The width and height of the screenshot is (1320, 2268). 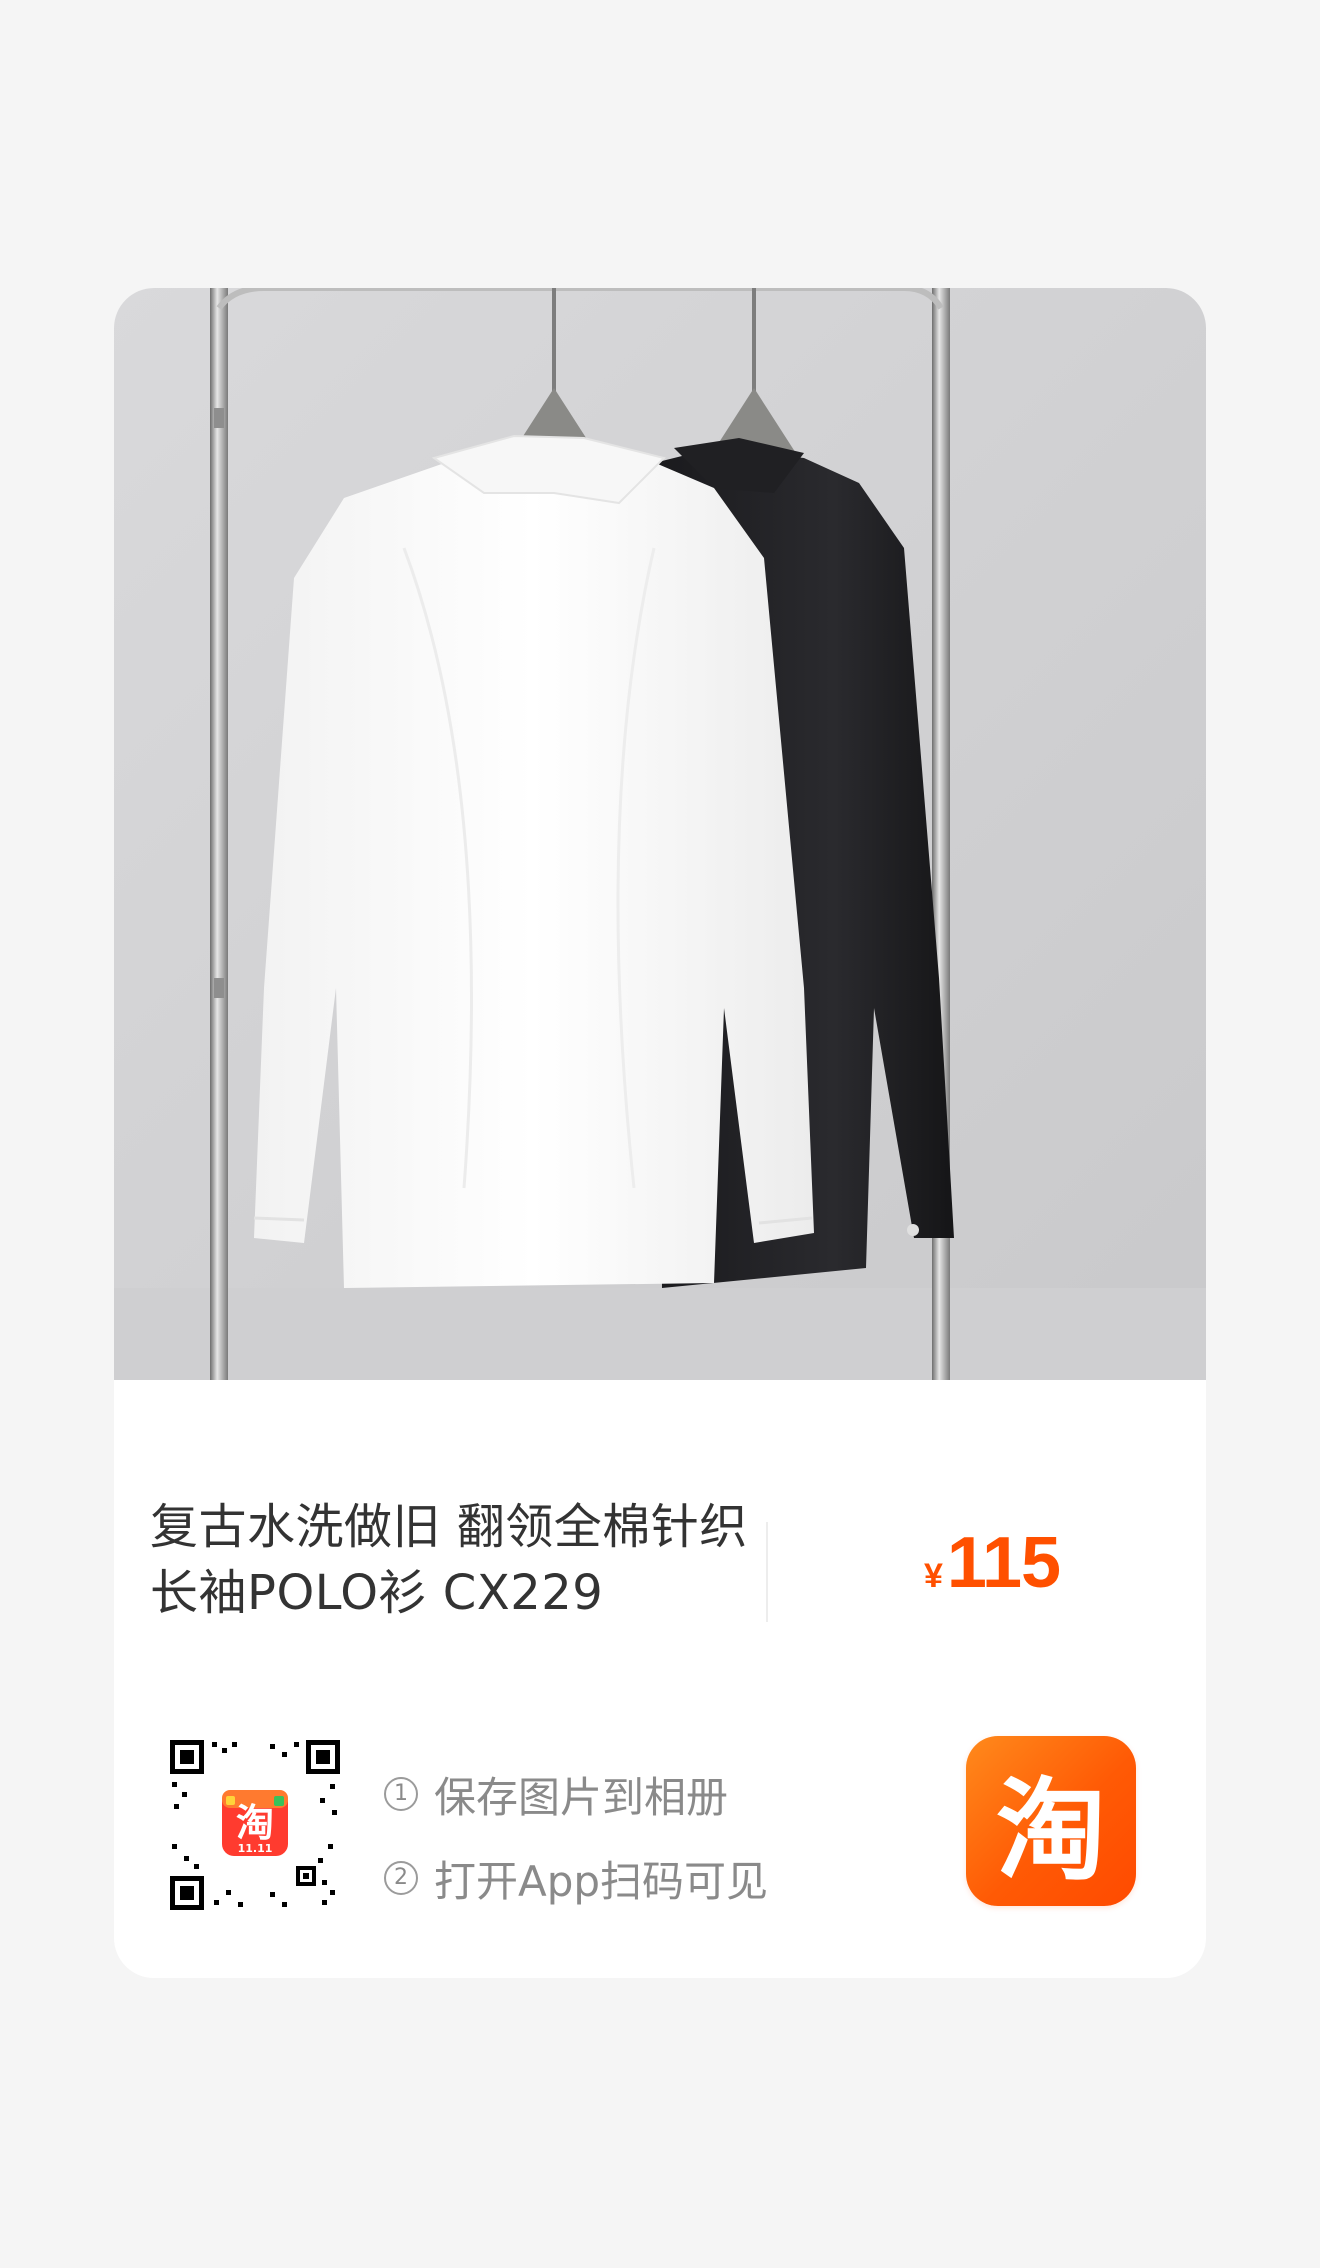 What do you see at coordinates (767, 1572) in the screenshot?
I see `title-price-divider` at bounding box center [767, 1572].